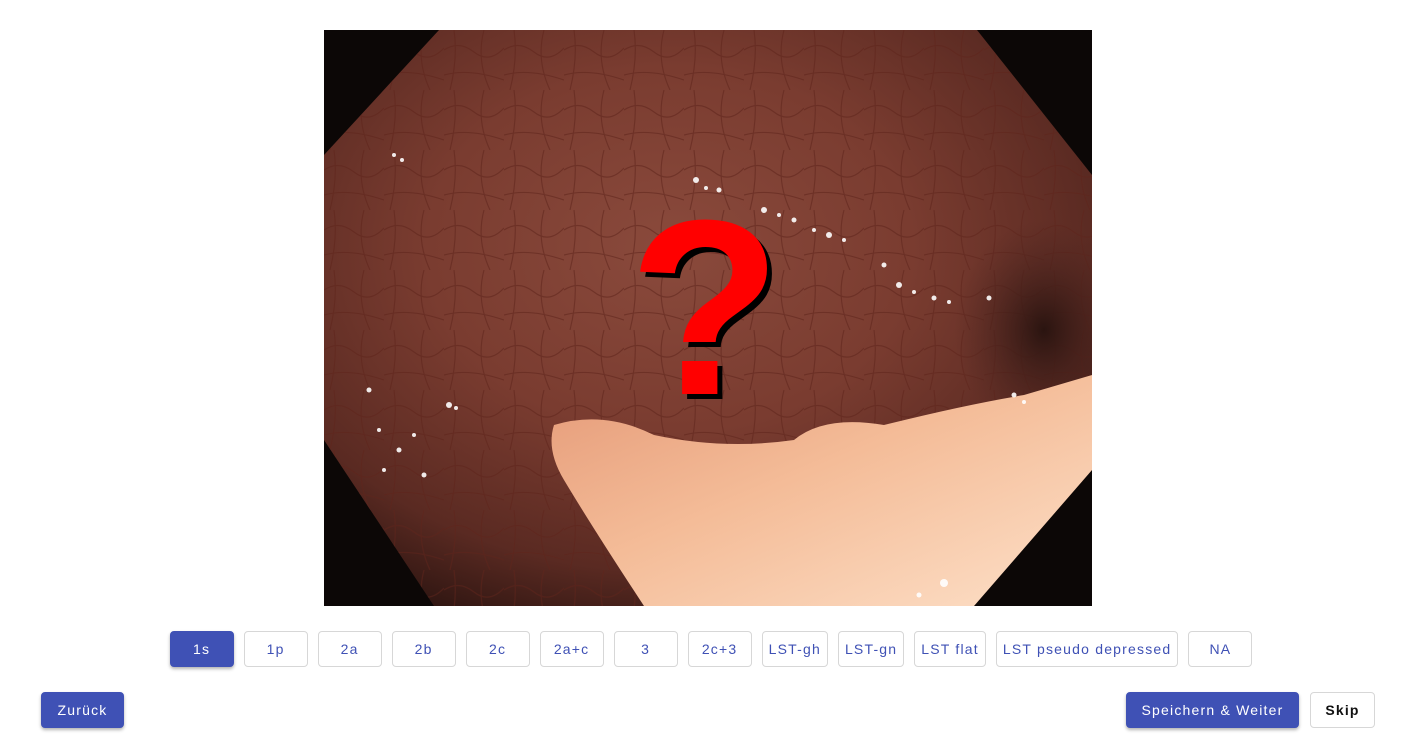  What do you see at coordinates (423, 649) in the screenshot?
I see `class-option-2b: 2b` at bounding box center [423, 649].